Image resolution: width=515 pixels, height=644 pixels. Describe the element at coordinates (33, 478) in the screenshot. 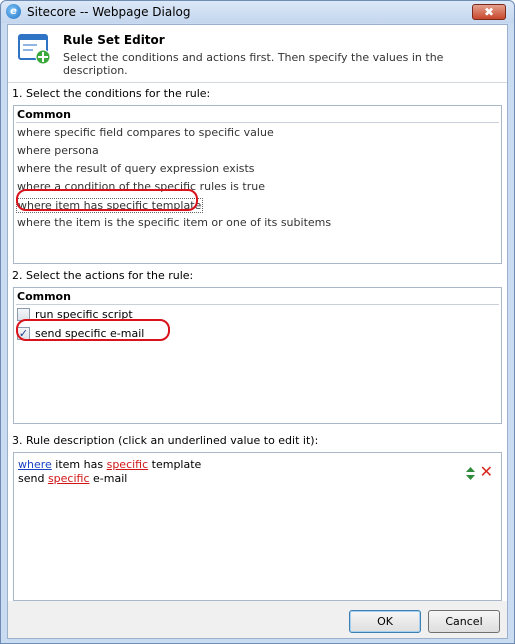

I see `desc-text: send` at that location.